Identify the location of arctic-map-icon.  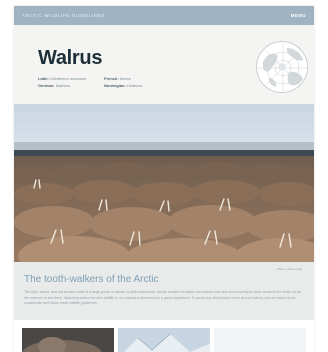
(282, 67).